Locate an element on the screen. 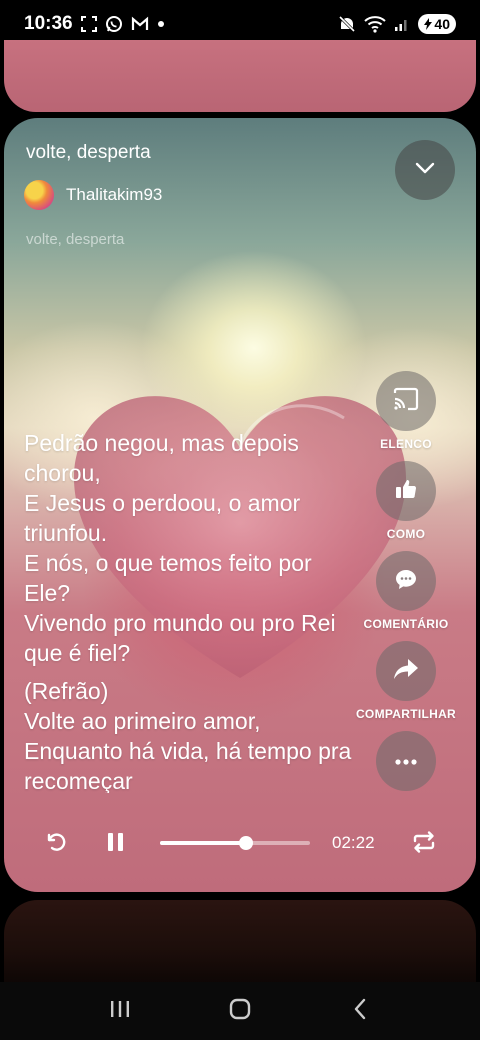 The image size is (480, 1040). whatsapp-icon is located at coordinates (114, 24).